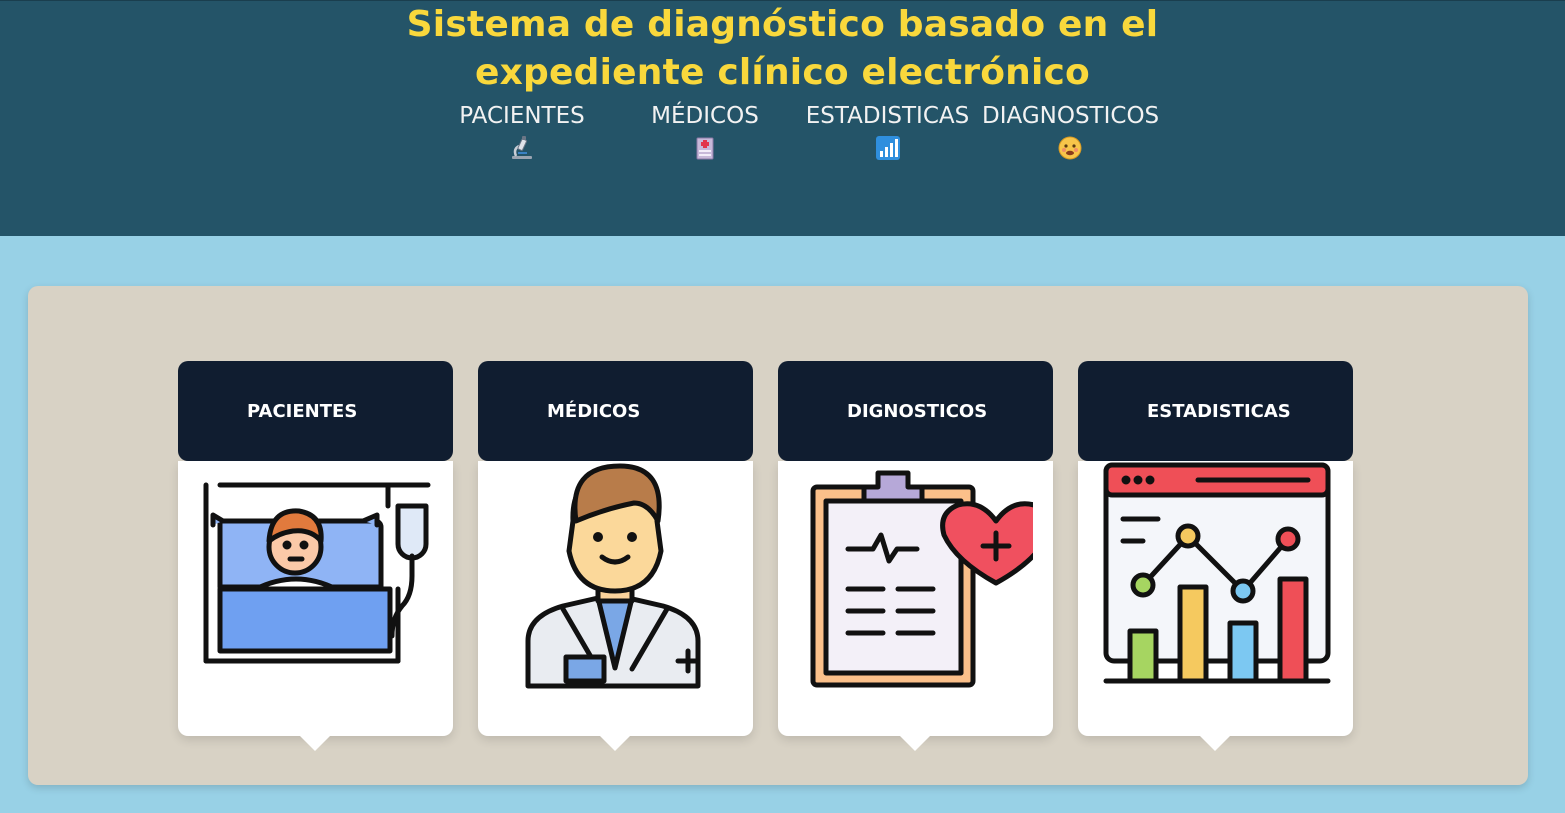  I want to click on nav-label-medicos: MÉDICOS, so click(705, 116).